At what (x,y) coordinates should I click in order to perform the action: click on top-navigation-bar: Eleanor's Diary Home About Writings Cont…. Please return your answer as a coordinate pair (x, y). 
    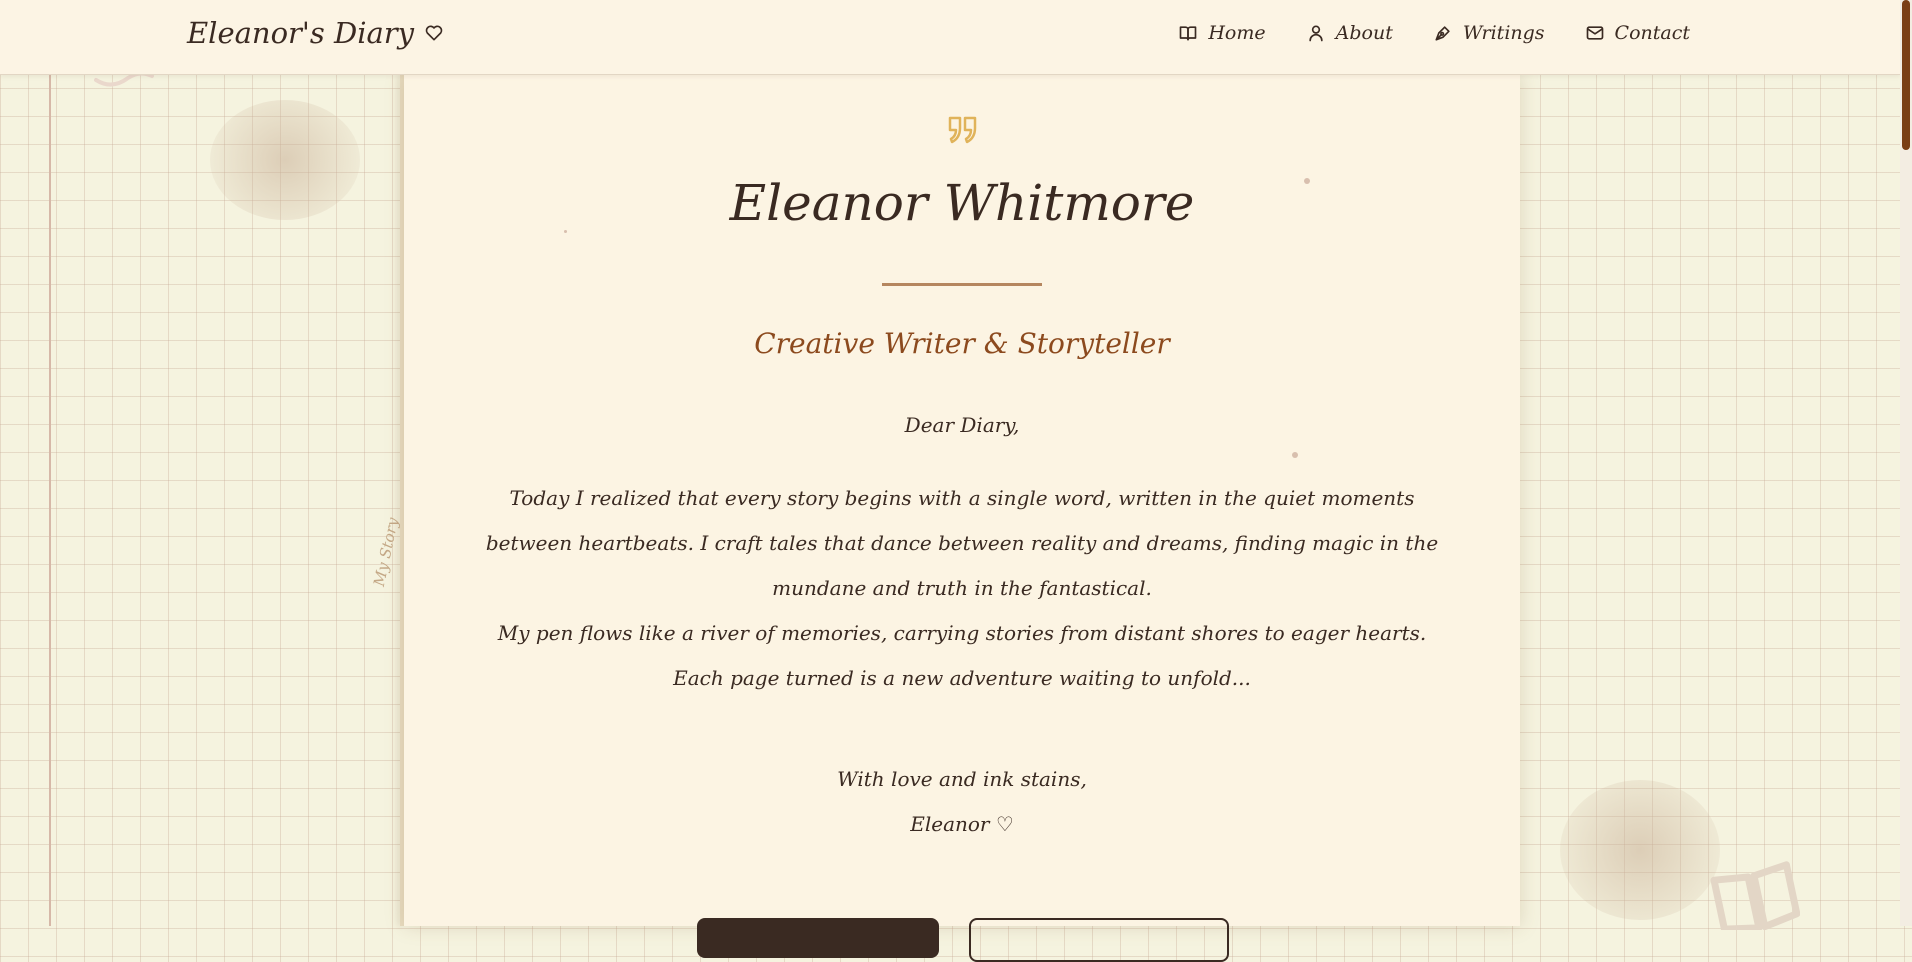
    Looking at the image, I should click on (950, 37).